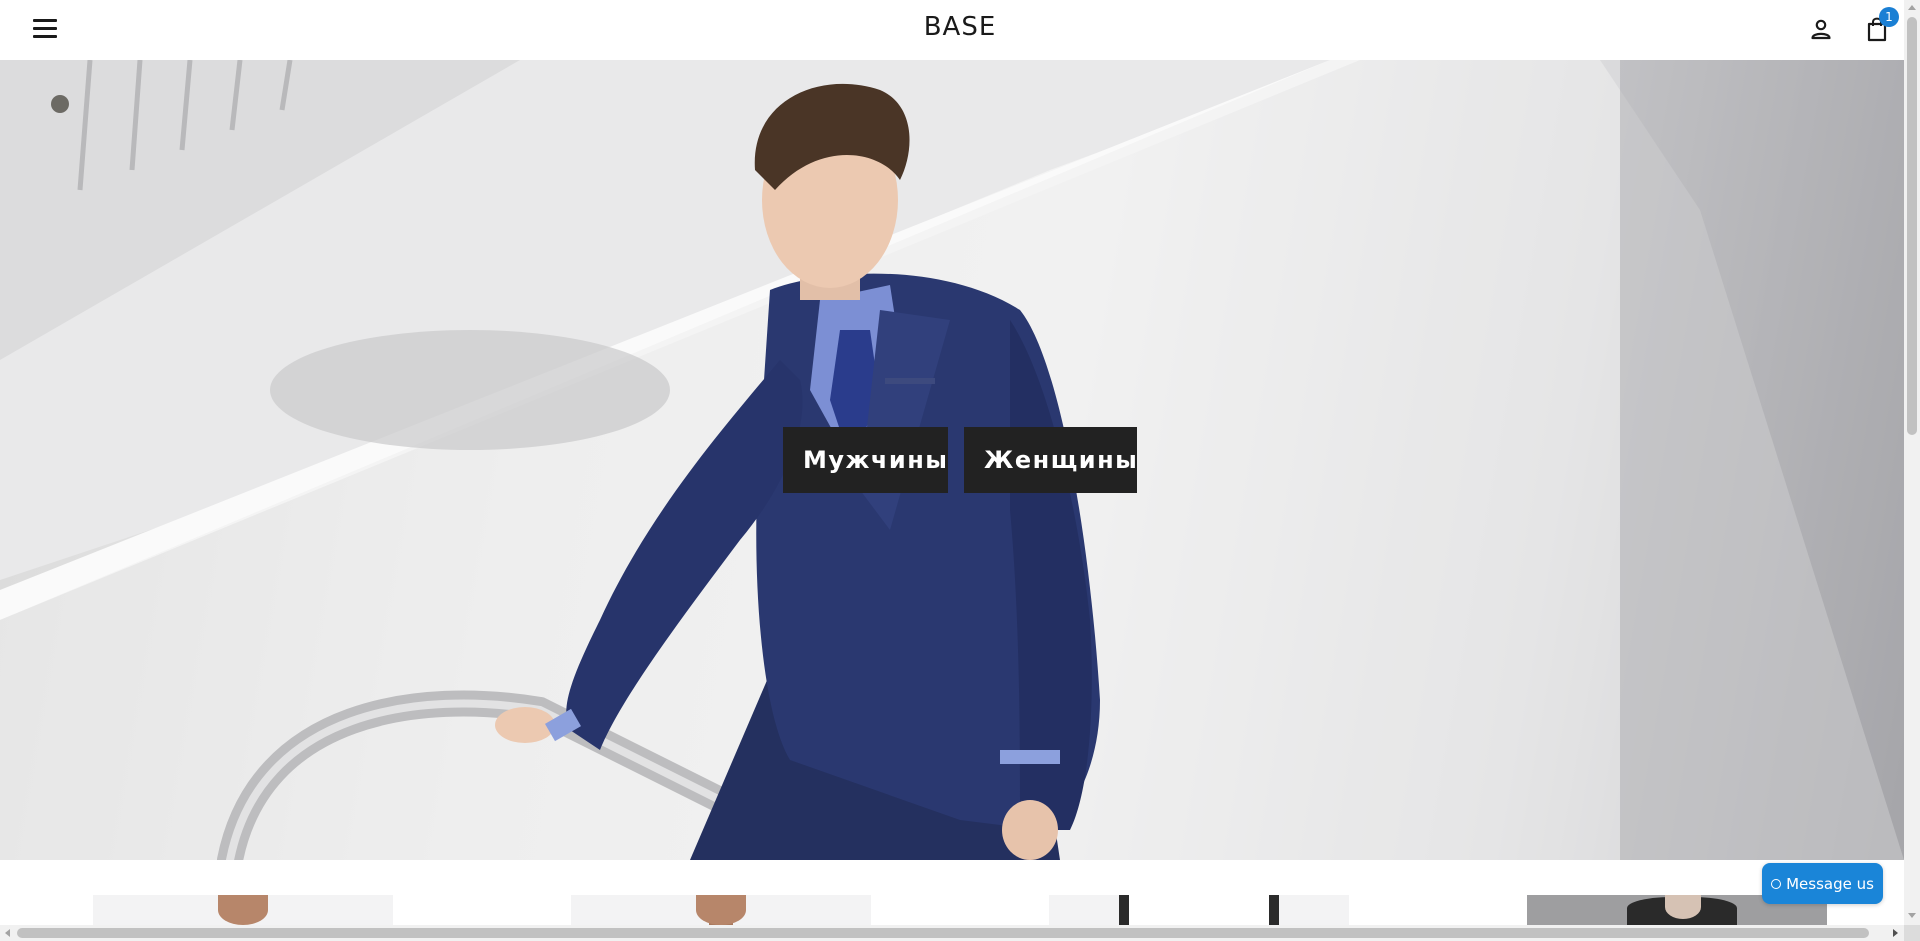 The image size is (1920, 941). Describe the element at coordinates (943, 933) in the screenshot. I see `horizontal-scroll-thumb` at that location.